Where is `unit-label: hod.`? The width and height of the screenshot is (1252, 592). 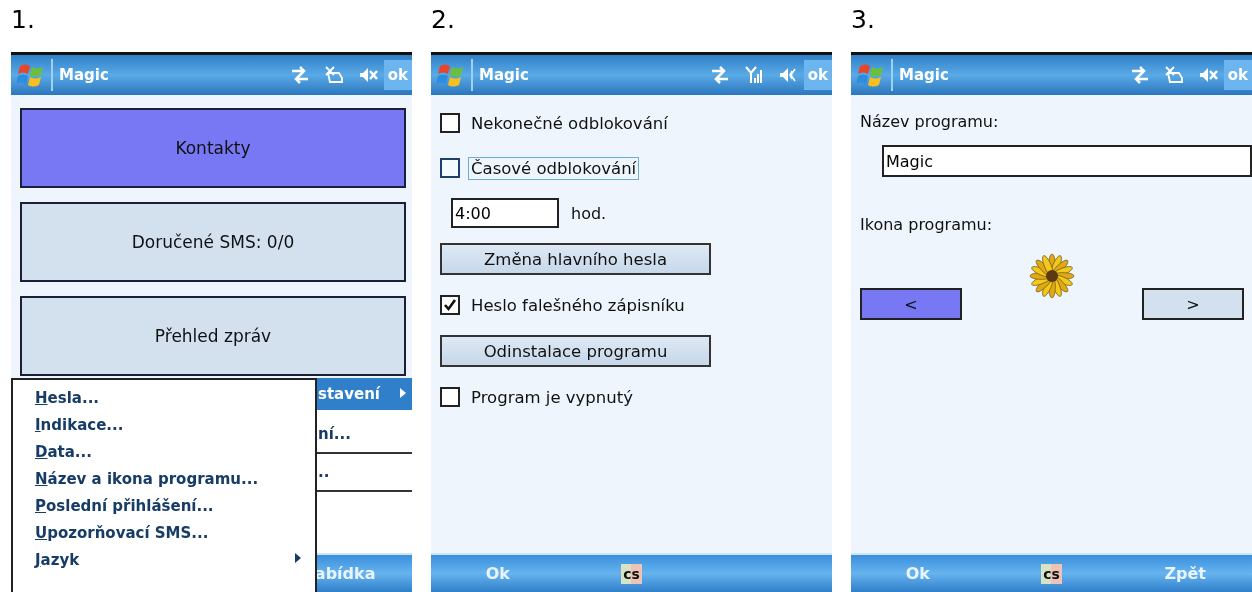 unit-label: hod. is located at coordinates (589, 213).